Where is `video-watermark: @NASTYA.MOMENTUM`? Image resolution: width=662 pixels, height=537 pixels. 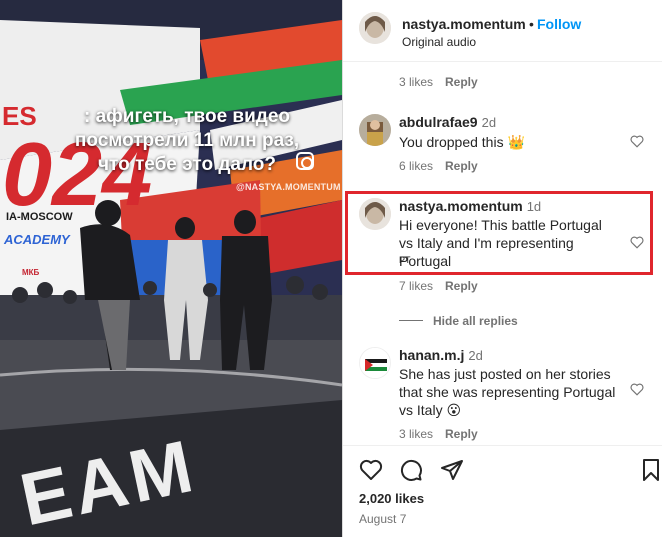
video-watermark: @NASTYA.MOMENTUM is located at coordinates (288, 187).